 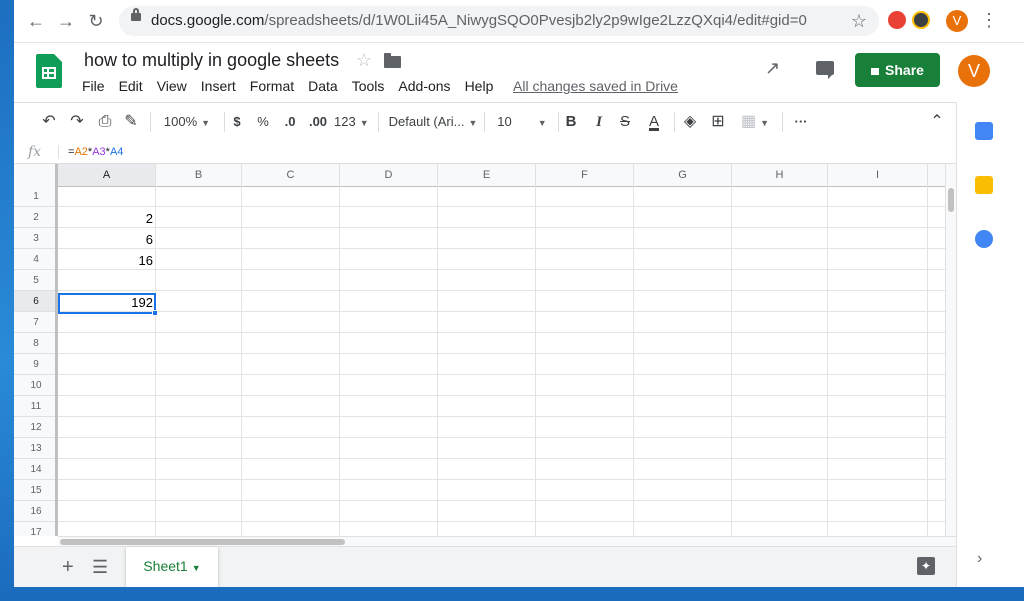 What do you see at coordinates (49, 71) in the screenshot?
I see `sheets-logo-icon` at bounding box center [49, 71].